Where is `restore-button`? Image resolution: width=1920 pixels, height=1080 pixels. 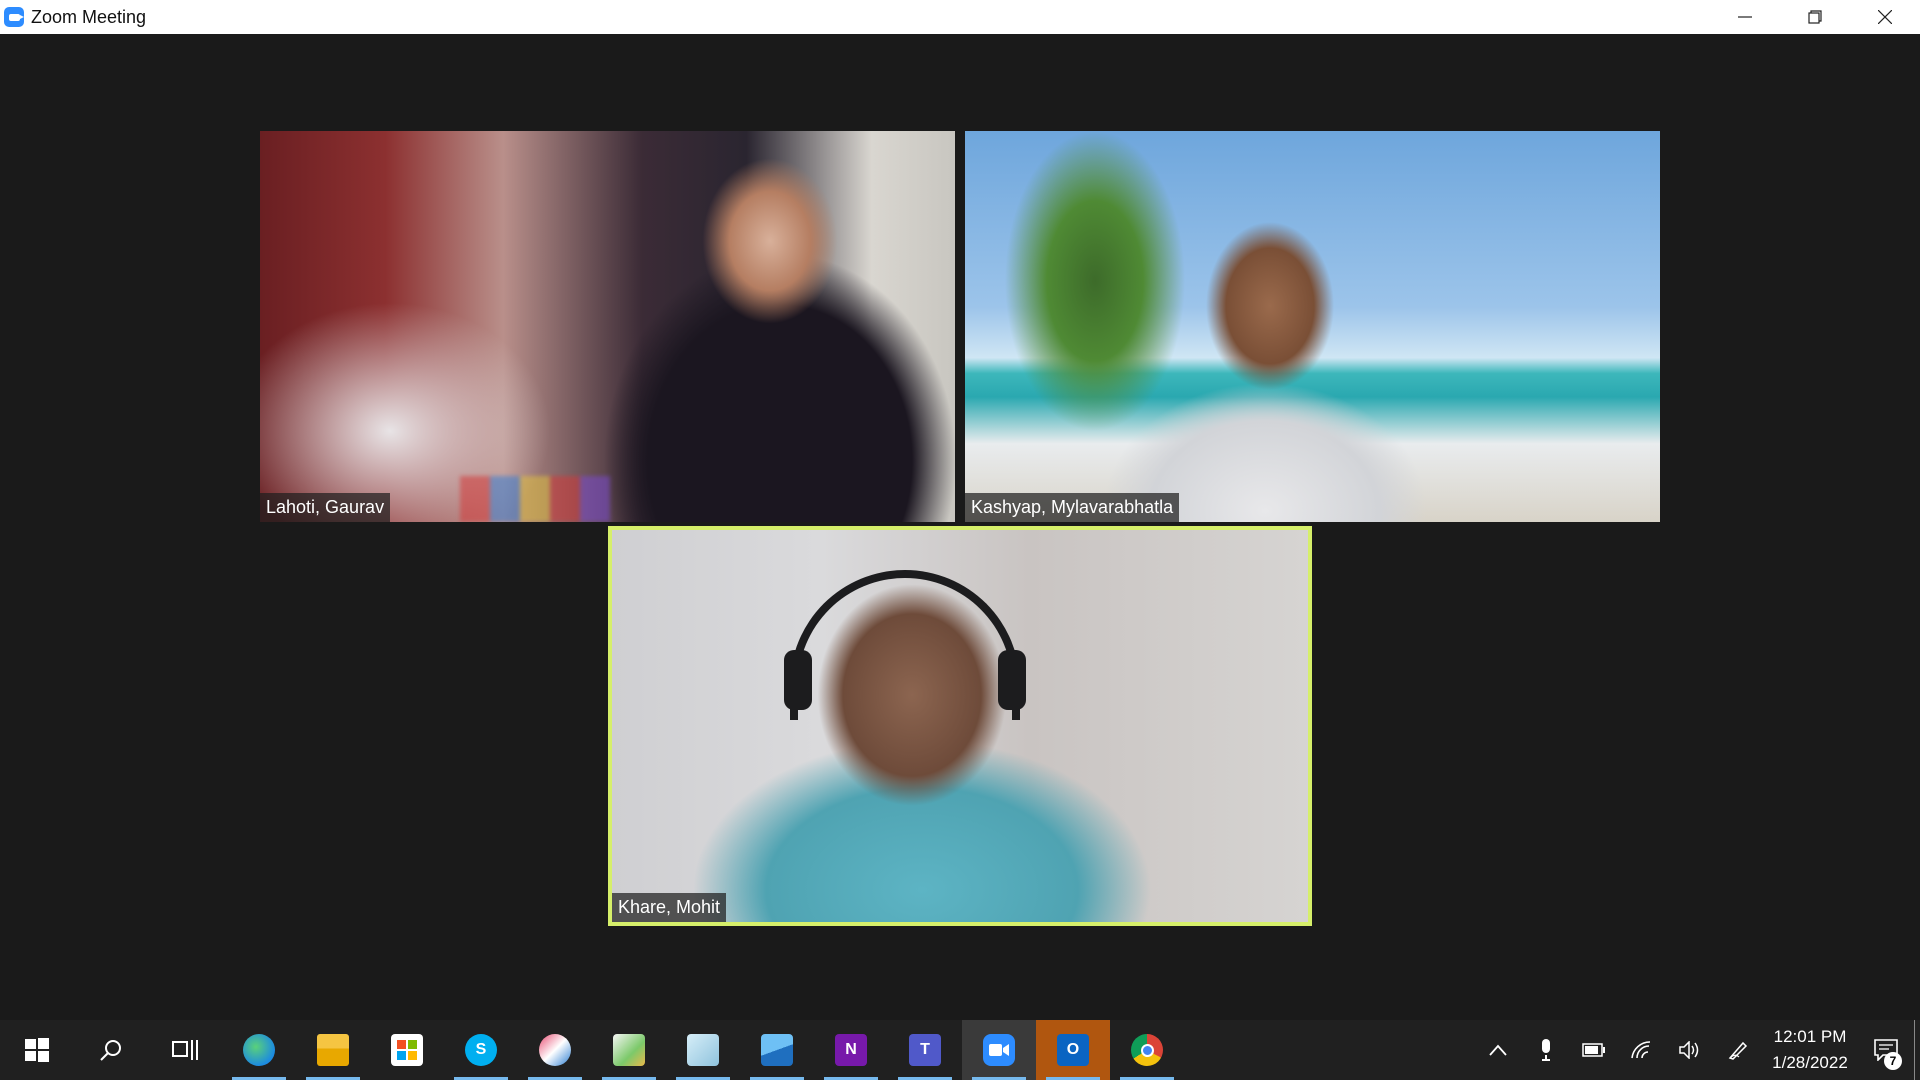 restore-button is located at coordinates (1815, 17).